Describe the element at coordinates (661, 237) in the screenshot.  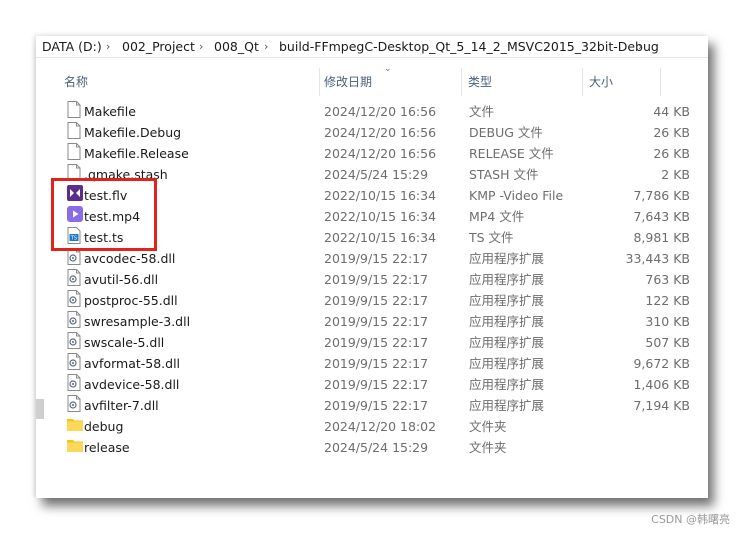
I see `file-size: 8,981 KB` at that location.